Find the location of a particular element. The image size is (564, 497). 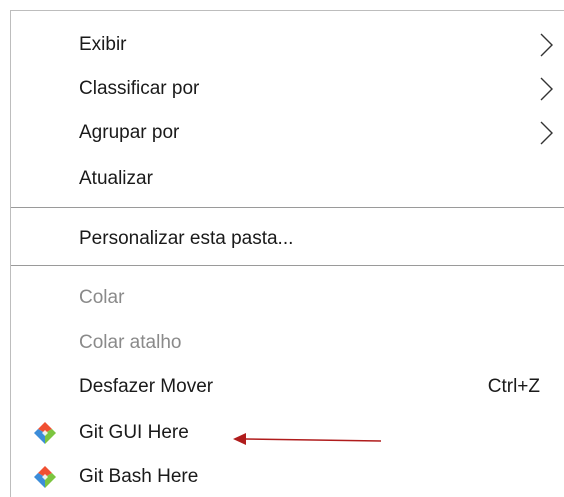

menu-item-git-bash-here: Git Bash Here is located at coordinates (287, 477).